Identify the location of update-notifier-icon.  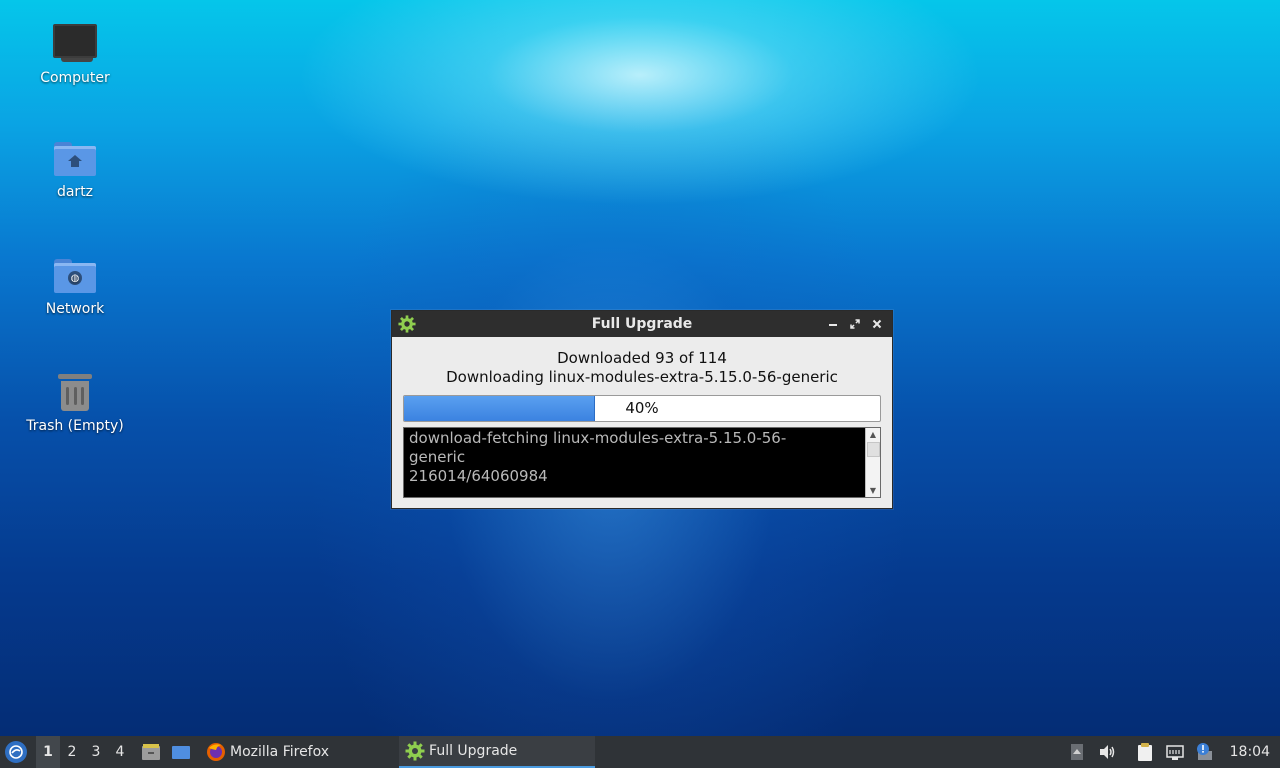
(1204, 751).